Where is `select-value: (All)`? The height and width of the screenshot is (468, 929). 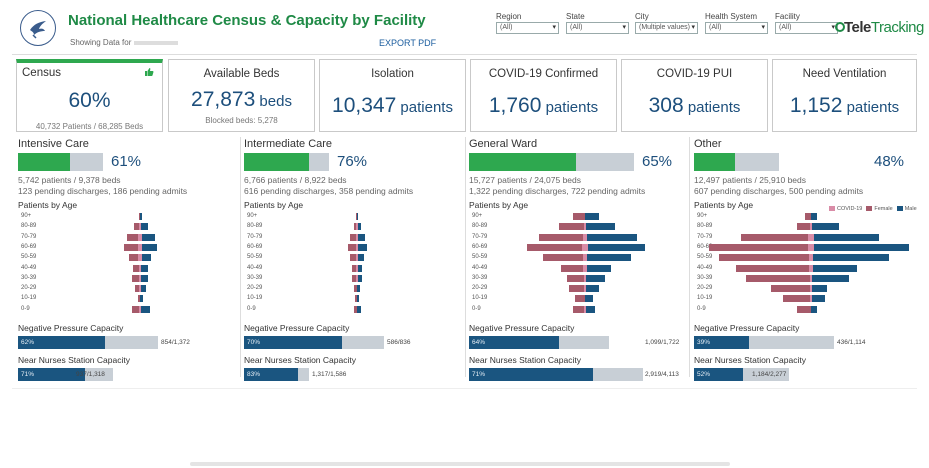 select-value: (All) is located at coordinates (715, 27).